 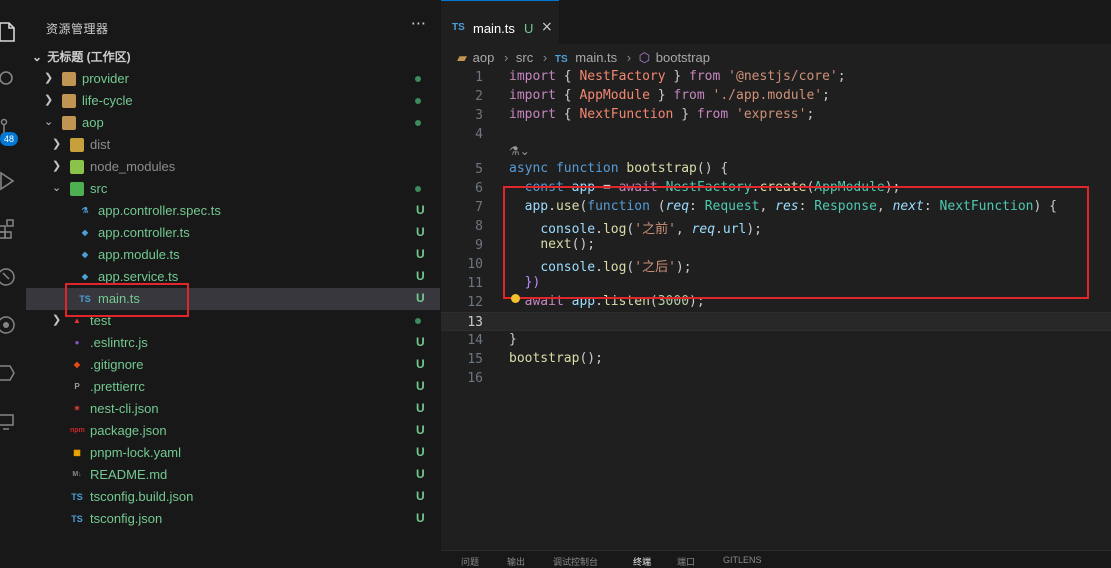 I want to click on activity-bar: 48, so click(x=13, y=281).